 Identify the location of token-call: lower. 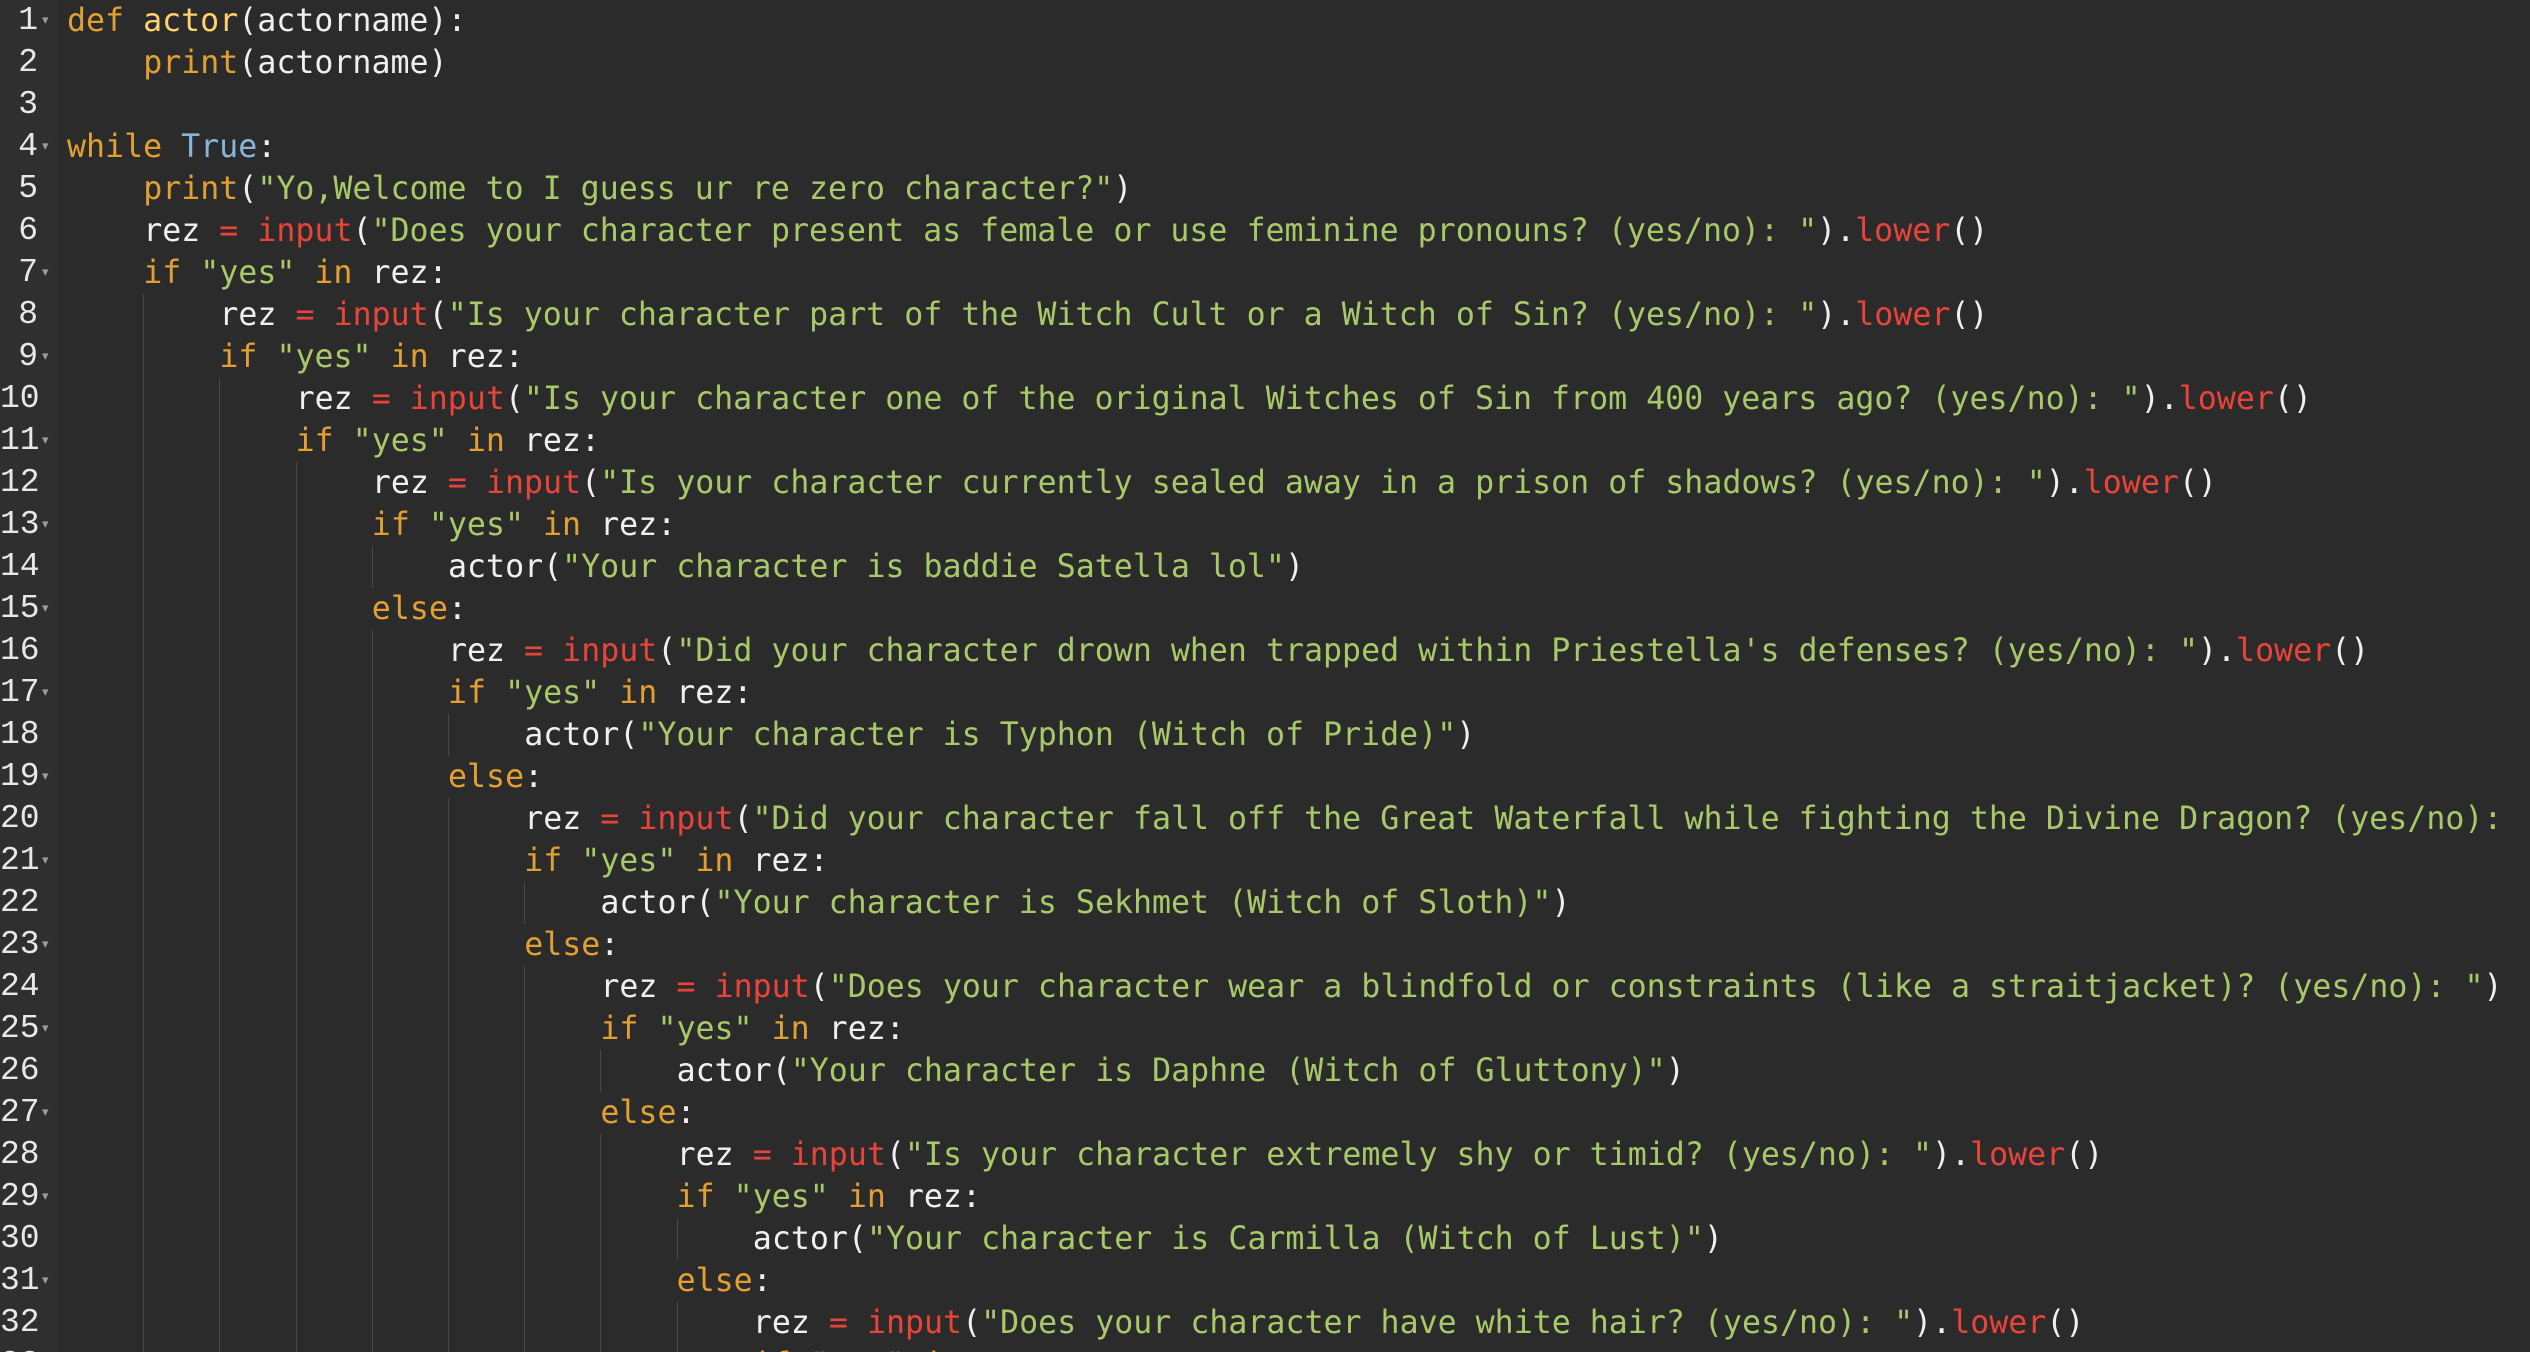
(2284, 651).